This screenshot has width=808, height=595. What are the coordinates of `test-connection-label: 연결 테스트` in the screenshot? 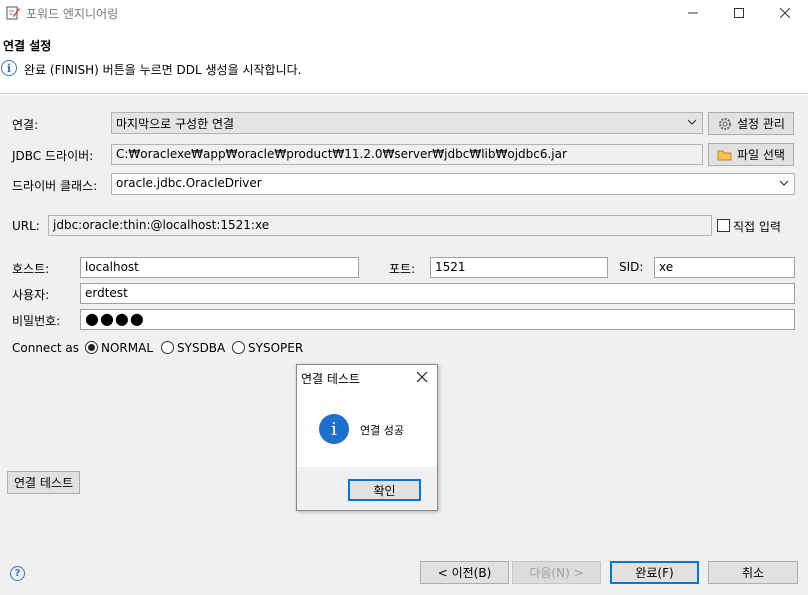 It's located at (43, 483).